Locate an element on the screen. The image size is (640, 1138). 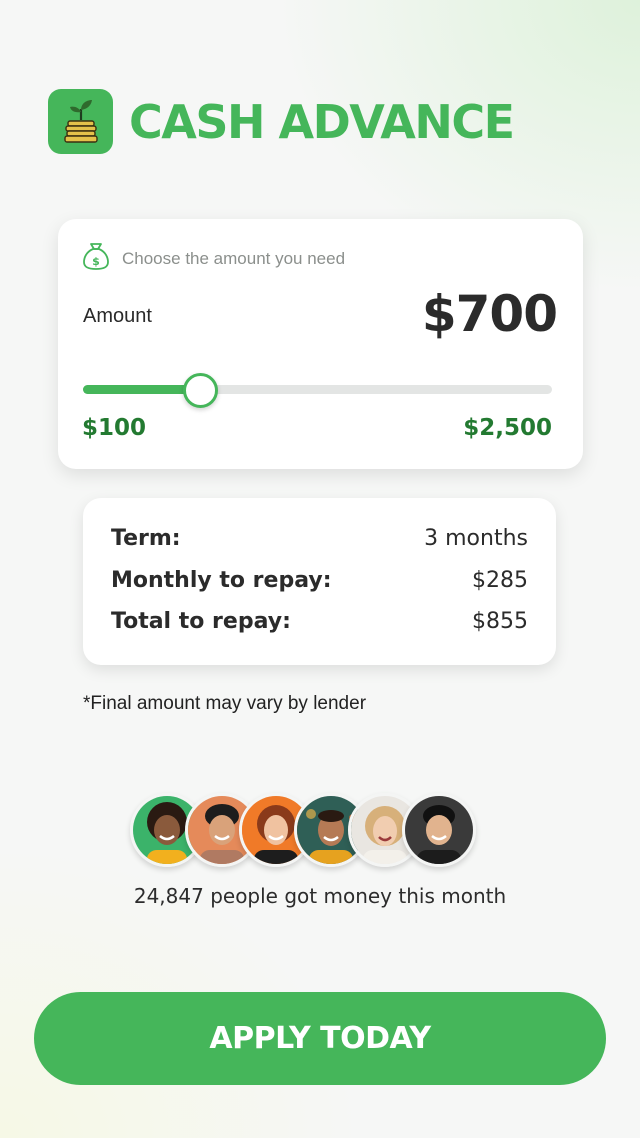
money-plant-icon is located at coordinates (80, 121).